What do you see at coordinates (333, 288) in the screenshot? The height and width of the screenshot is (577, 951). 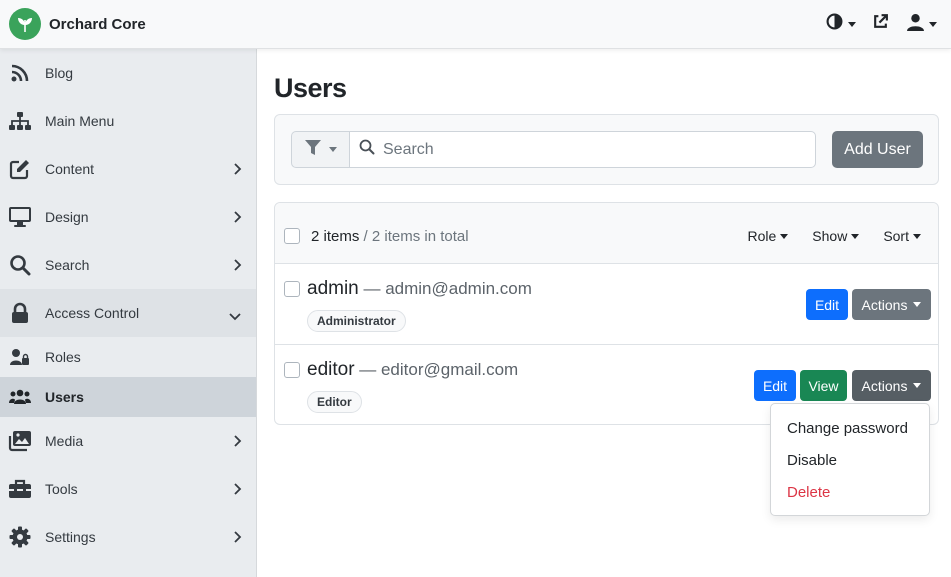 I see `username: admin` at bounding box center [333, 288].